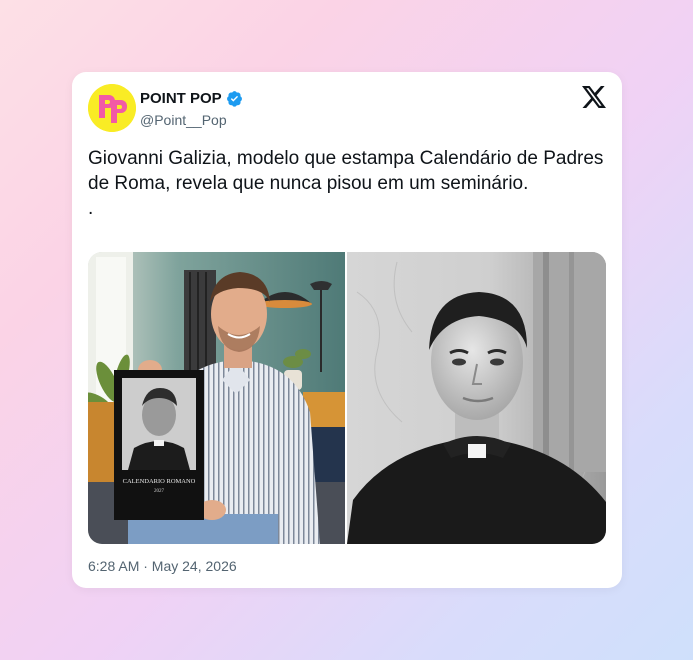  I want to click on x-logo-icon, so click(594, 97).